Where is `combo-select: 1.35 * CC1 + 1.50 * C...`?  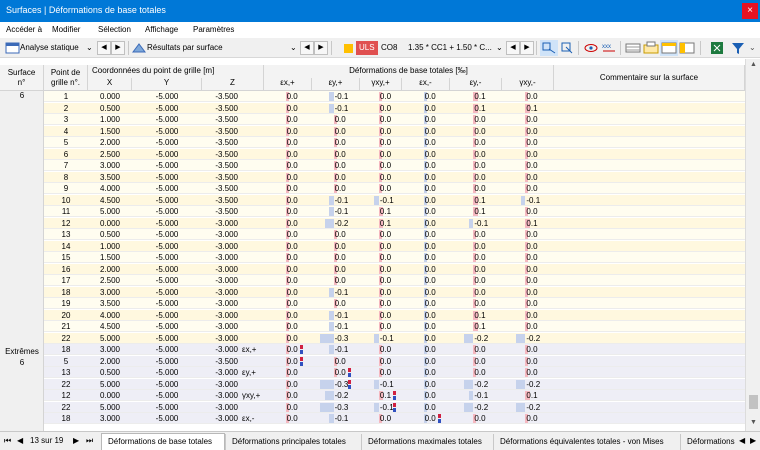
combo-select: 1.35 * CC1 + 1.50 * C... is located at coordinates (450, 48).